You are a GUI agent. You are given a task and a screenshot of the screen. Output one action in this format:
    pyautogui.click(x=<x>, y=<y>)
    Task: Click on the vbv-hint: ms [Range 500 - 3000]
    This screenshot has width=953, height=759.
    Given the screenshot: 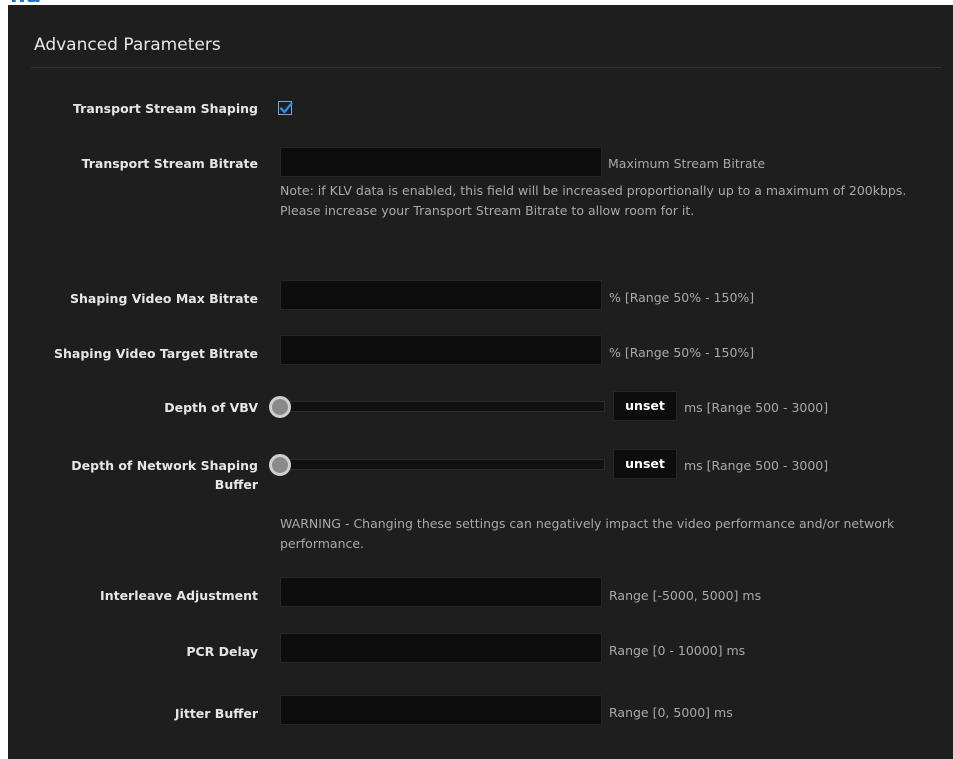 What is the action you would take?
    pyautogui.click(x=756, y=407)
    